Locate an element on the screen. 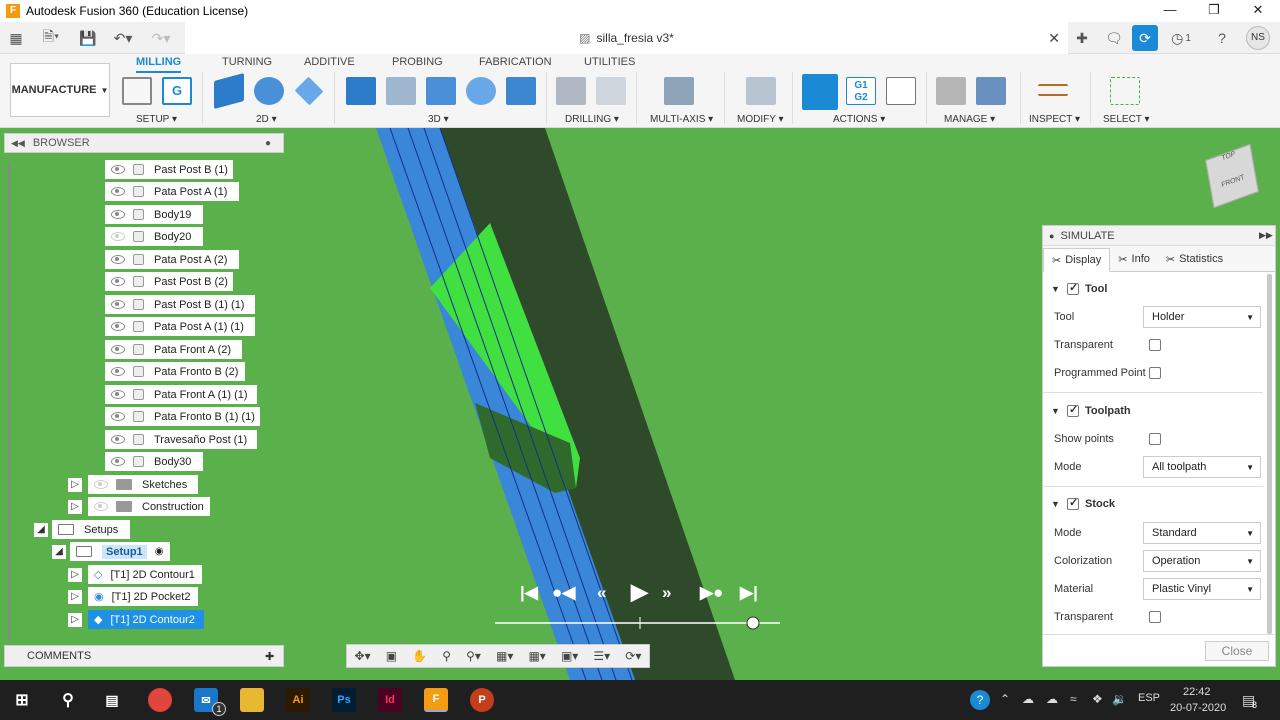  browser-body-row: Travesaño Post (1) is located at coordinates (181, 439).